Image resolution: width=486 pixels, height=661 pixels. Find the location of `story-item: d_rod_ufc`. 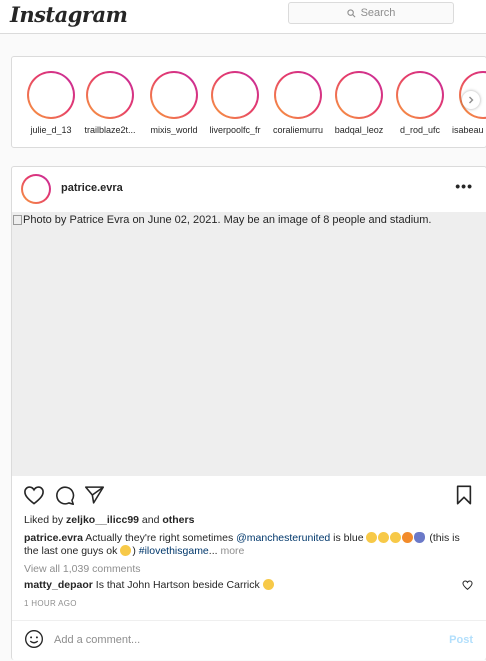

story-item: d_rod_ufc is located at coordinates (420, 103).